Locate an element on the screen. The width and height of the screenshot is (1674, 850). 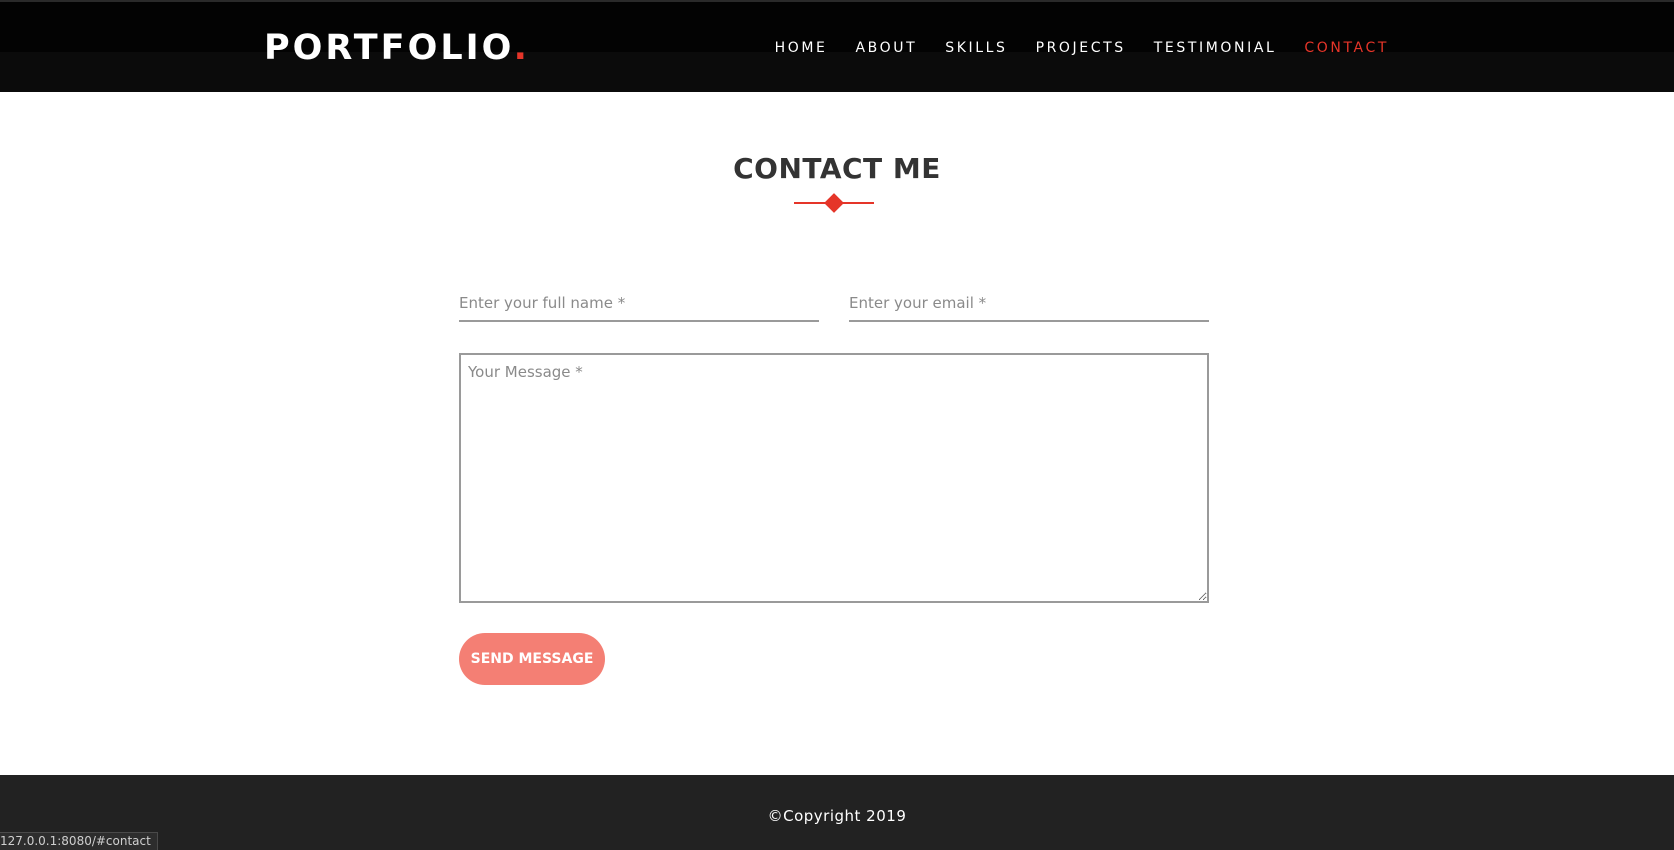
nav-item-about: ABOUT is located at coordinates (887, 48).